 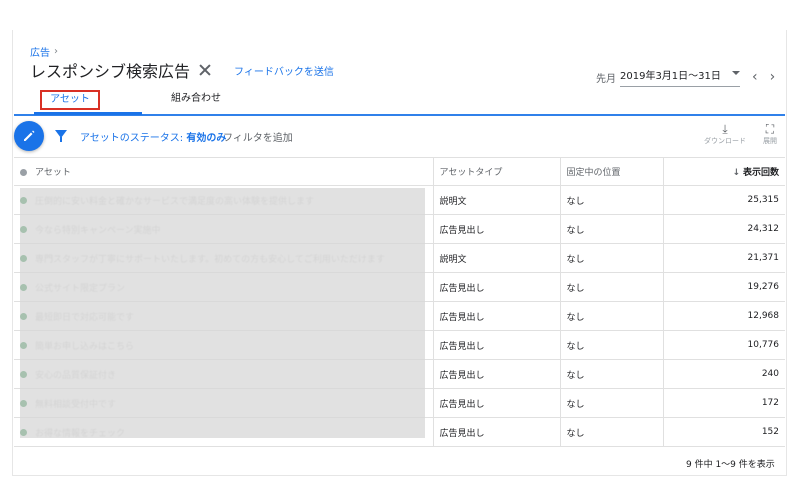 I want to click on chevron-left-icon: ‹, so click(x=755, y=77).